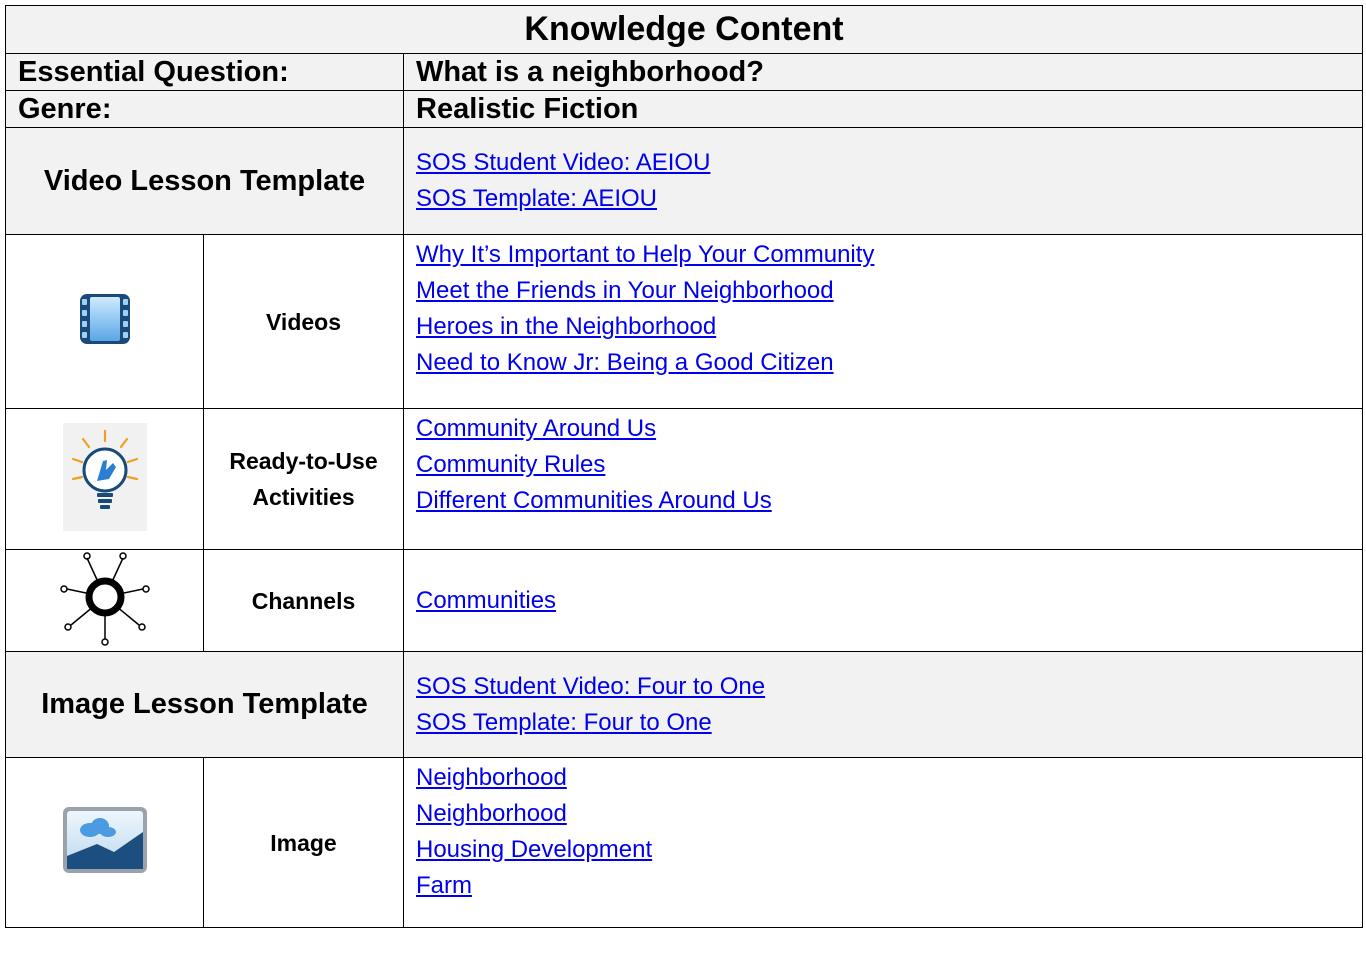 The width and height of the screenshot is (1366, 959). I want to click on channels-label: Channels, so click(303, 600).